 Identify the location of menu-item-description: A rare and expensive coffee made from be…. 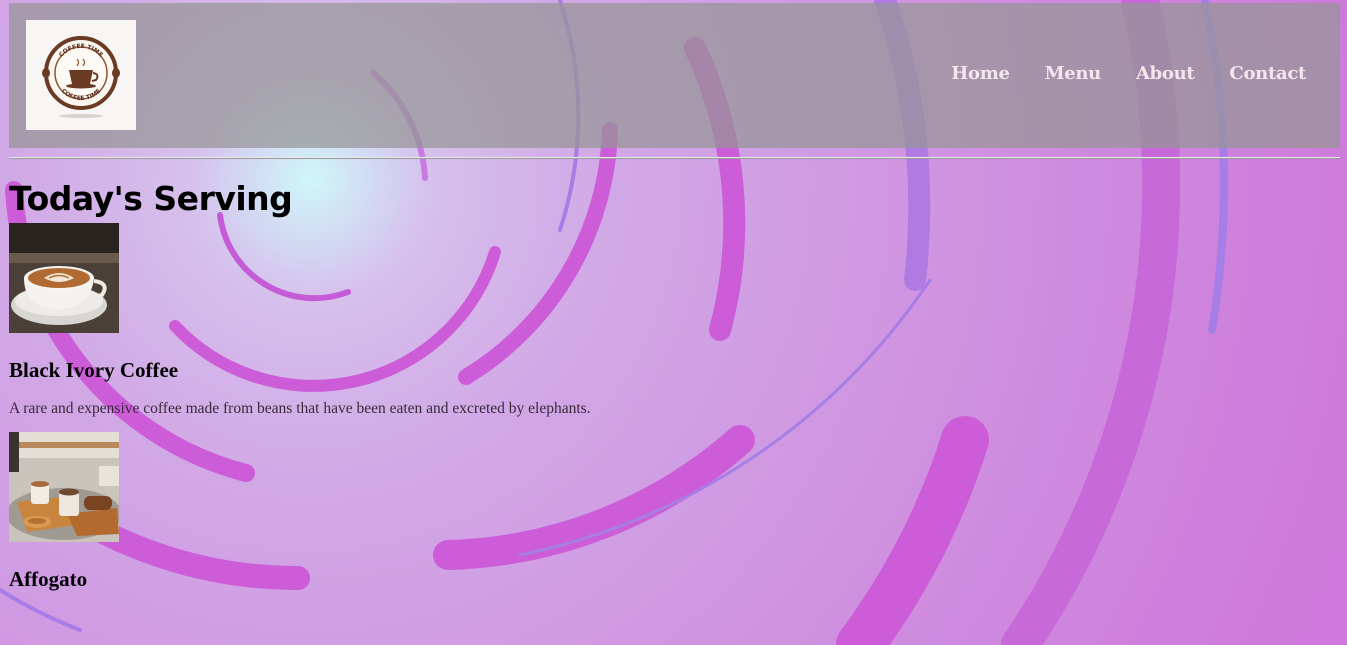
(300, 408).